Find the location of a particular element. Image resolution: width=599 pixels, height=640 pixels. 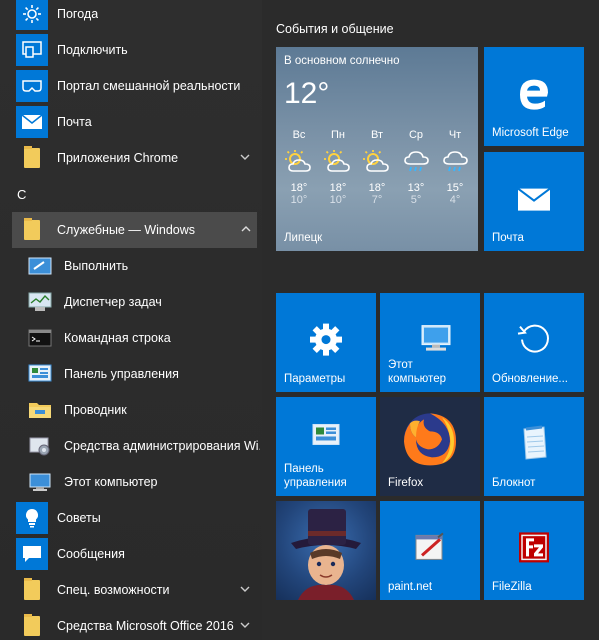

computer-icon is located at coordinates (436, 337).